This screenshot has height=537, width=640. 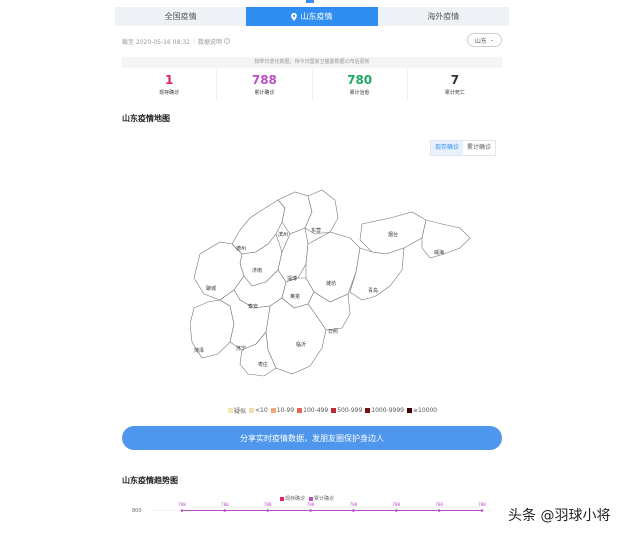 I want to click on legend-item: 10-99, so click(x=282, y=410).